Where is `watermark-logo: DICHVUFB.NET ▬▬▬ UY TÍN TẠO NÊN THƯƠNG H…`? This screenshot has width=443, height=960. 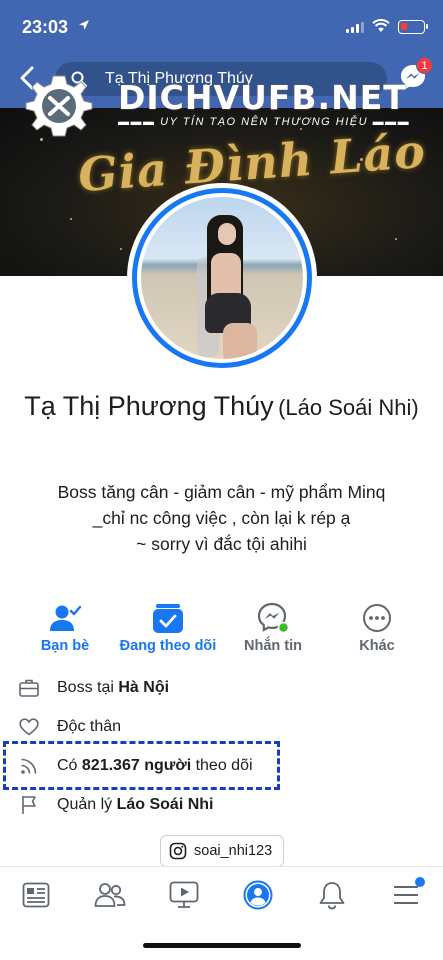
watermark-logo: DICHVUFB.NET ▬▬▬ UY TÍN TẠO NÊN THƯƠNG H… is located at coordinates (227, 107).